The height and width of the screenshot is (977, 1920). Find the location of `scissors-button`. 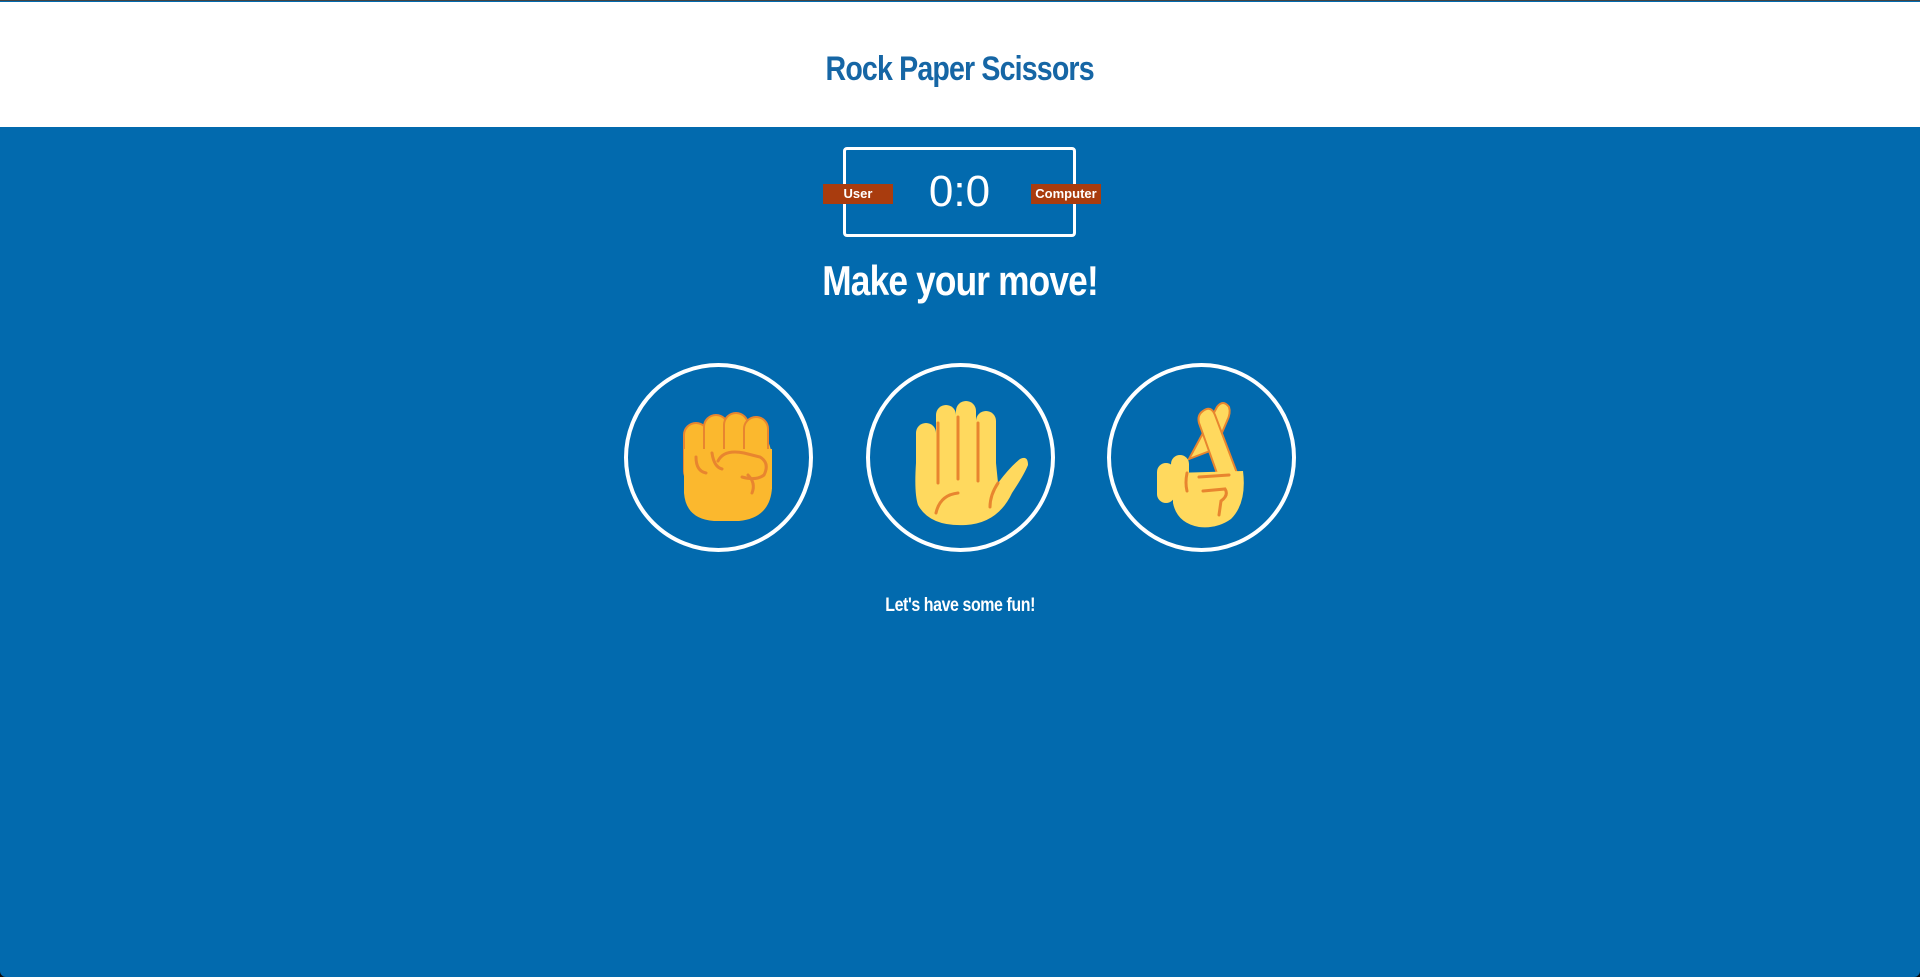

scissors-button is located at coordinates (1201, 457).